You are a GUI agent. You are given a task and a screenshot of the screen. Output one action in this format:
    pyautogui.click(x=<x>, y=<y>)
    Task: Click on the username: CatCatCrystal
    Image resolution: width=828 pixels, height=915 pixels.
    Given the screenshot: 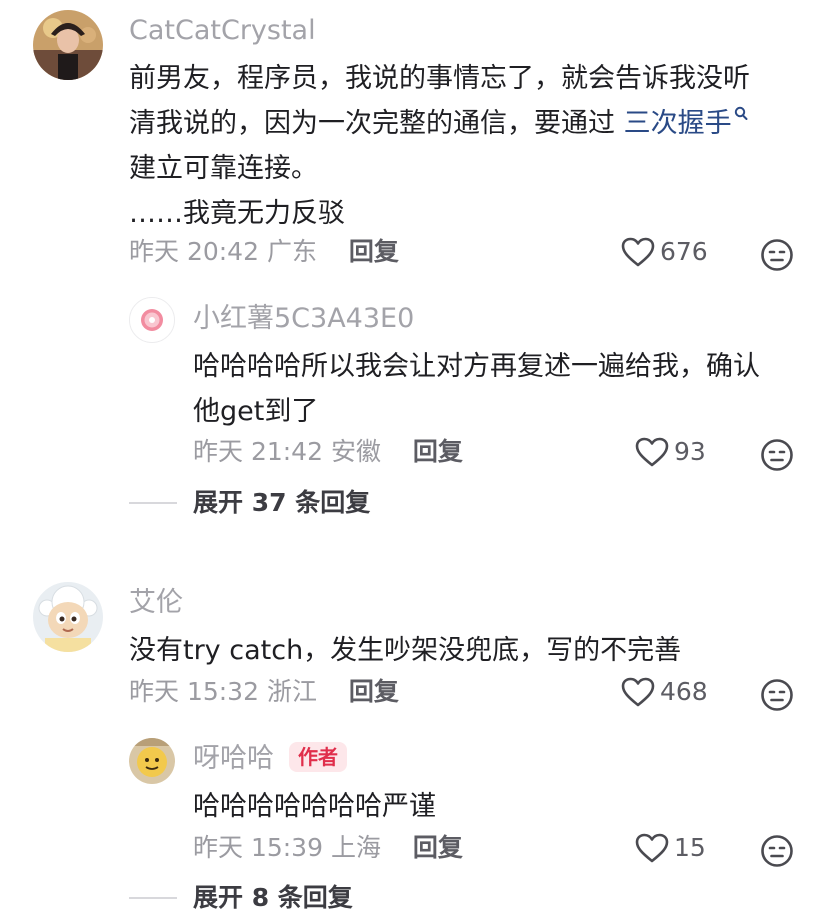 What is the action you would take?
    pyautogui.click(x=222, y=31)
    